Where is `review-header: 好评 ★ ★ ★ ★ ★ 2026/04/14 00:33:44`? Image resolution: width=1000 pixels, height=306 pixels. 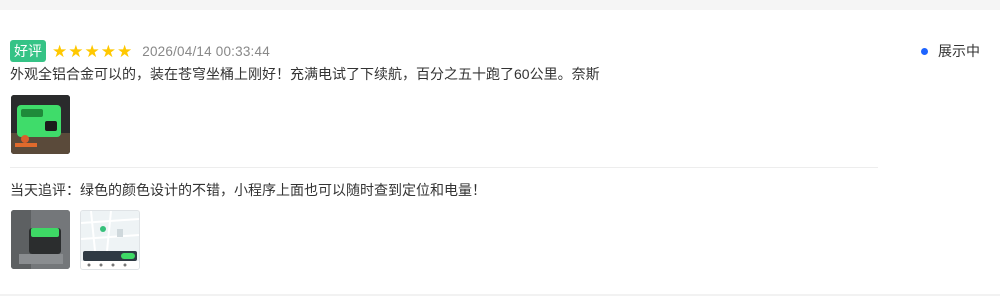
review-header: 好评 ★ ★ ★ ★ ★ 2026/04/14 00:33:44 is located at coordinates (140, 51).